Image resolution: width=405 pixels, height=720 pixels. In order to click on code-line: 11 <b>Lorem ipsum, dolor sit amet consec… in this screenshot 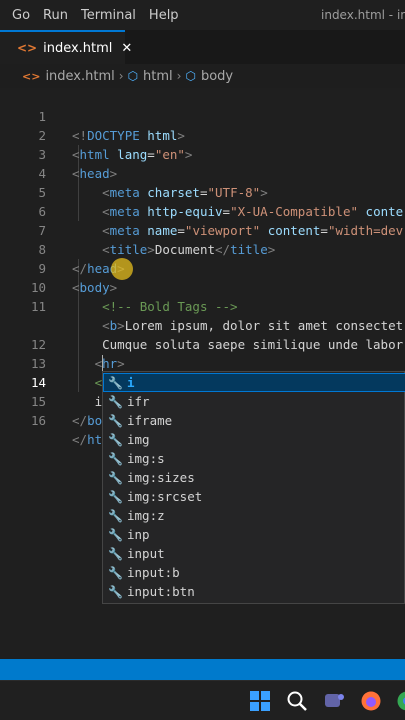, I will do `click(202, 305)`.